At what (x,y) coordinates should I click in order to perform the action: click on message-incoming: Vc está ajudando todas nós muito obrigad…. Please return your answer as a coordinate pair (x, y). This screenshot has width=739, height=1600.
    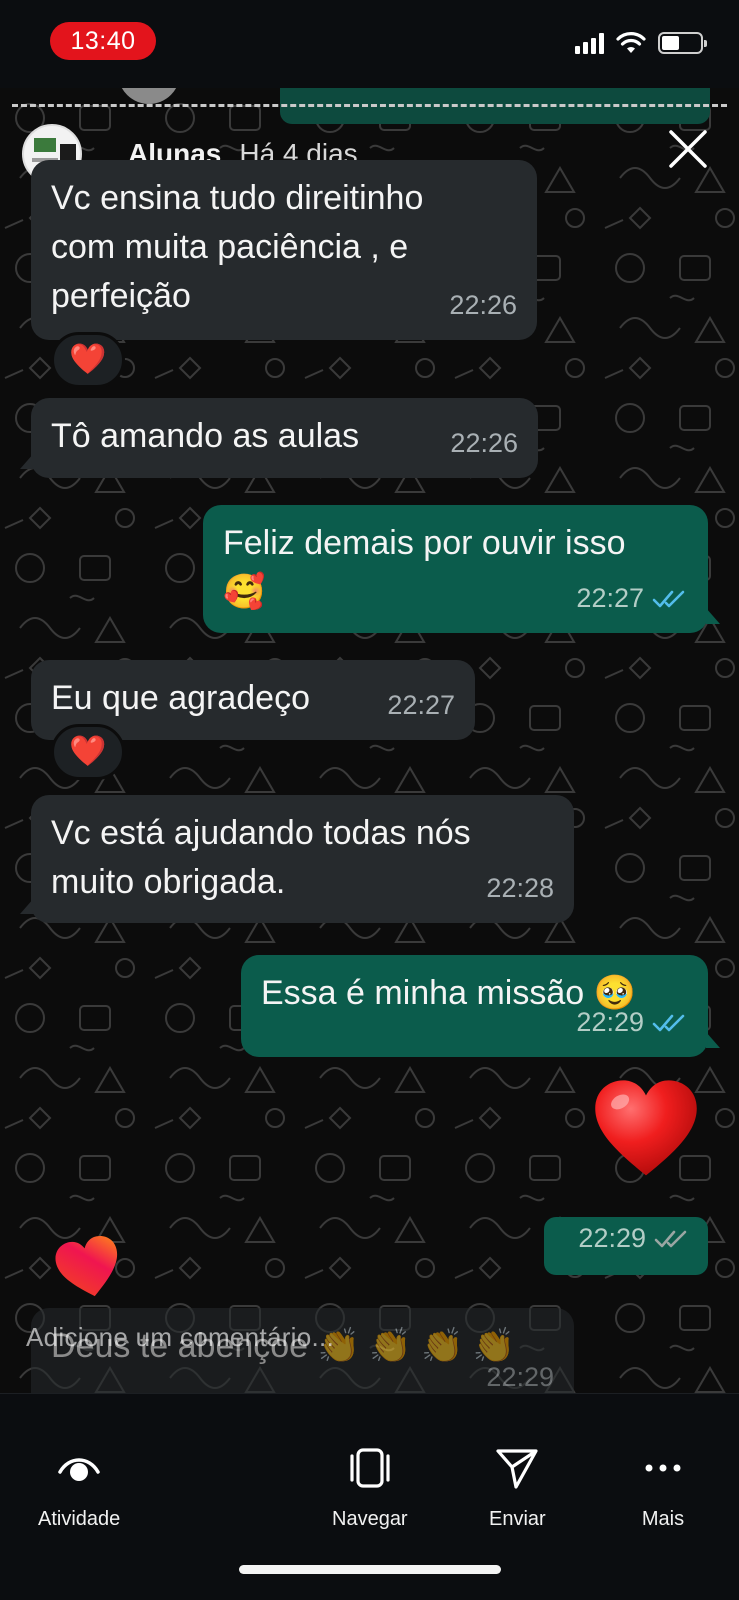
    Looking at the image, I should click on (302, 859).